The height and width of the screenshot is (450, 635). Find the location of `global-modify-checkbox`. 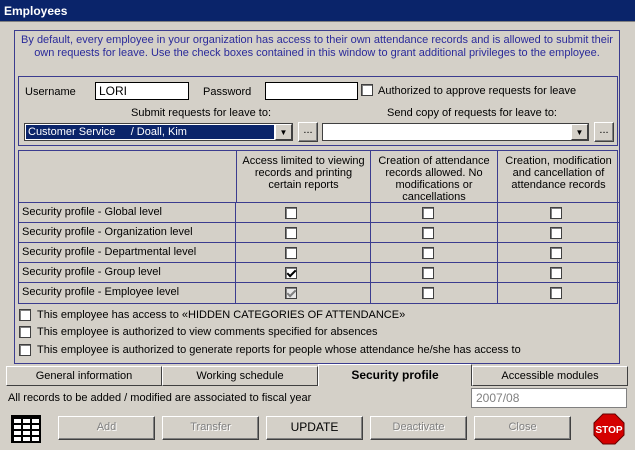

global-modify-checkbox is located at coordinates (556, 213).